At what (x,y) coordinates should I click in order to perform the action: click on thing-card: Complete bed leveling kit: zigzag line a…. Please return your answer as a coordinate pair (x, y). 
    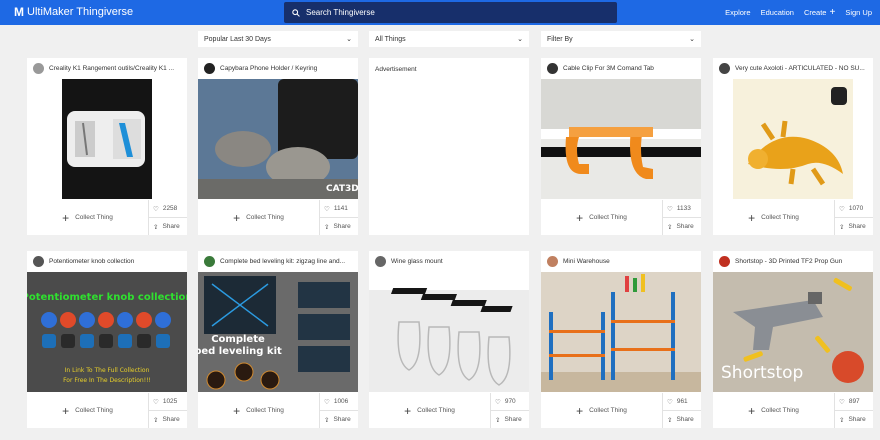
    Looking at the image, I should click on (278, 339).